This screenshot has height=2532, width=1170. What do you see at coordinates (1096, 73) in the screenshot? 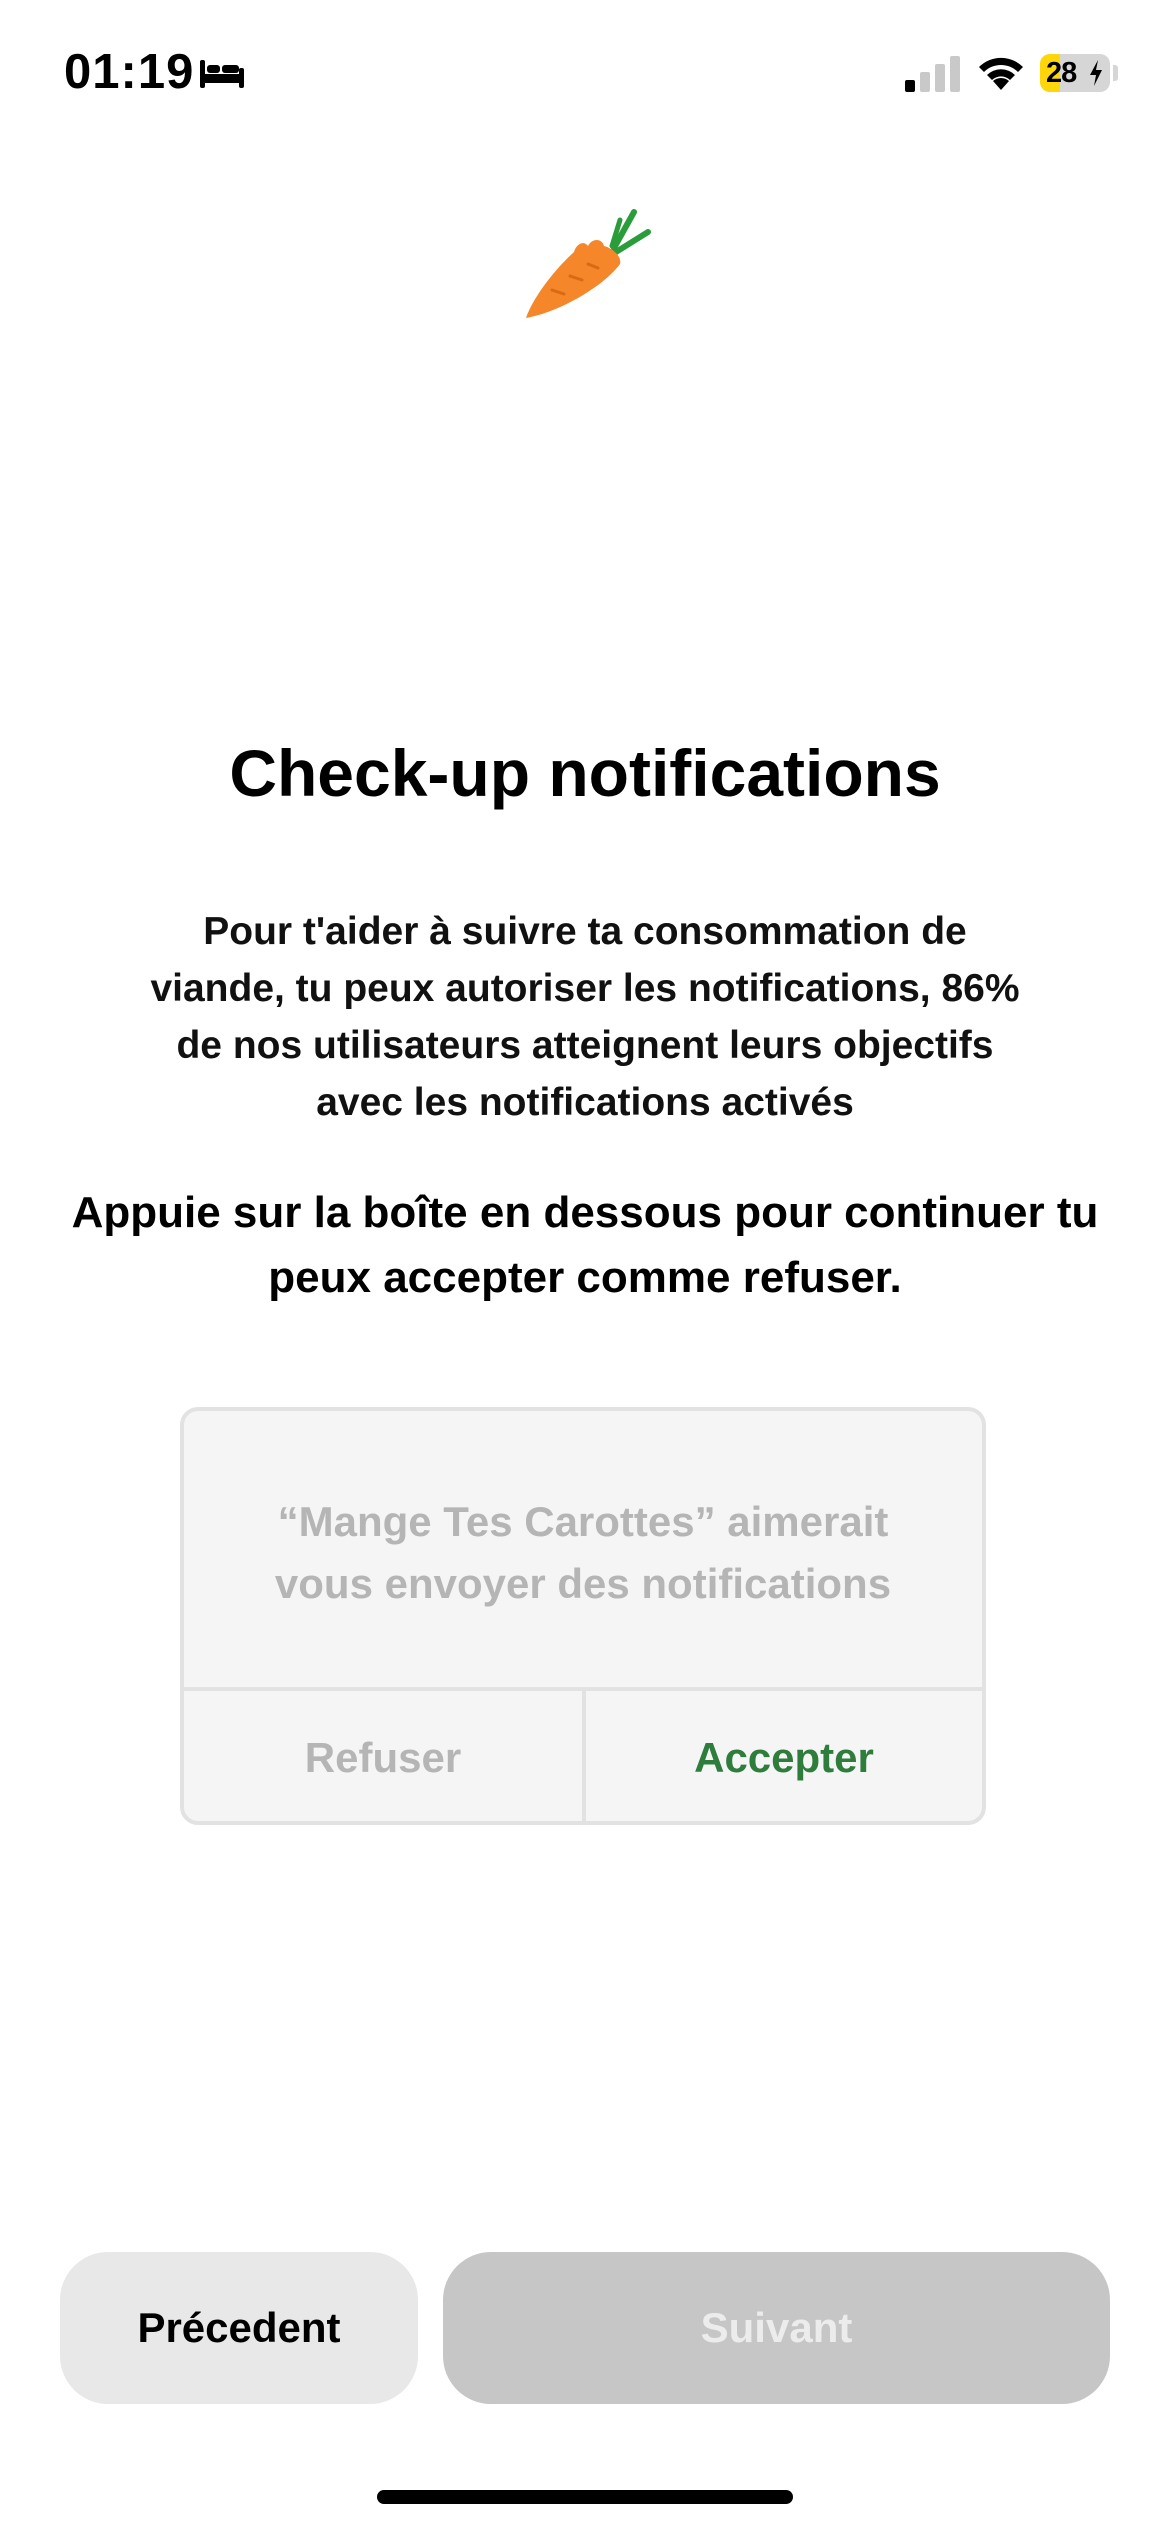
I see `charging-bolt-icon` at bounding box center [1096, 73].